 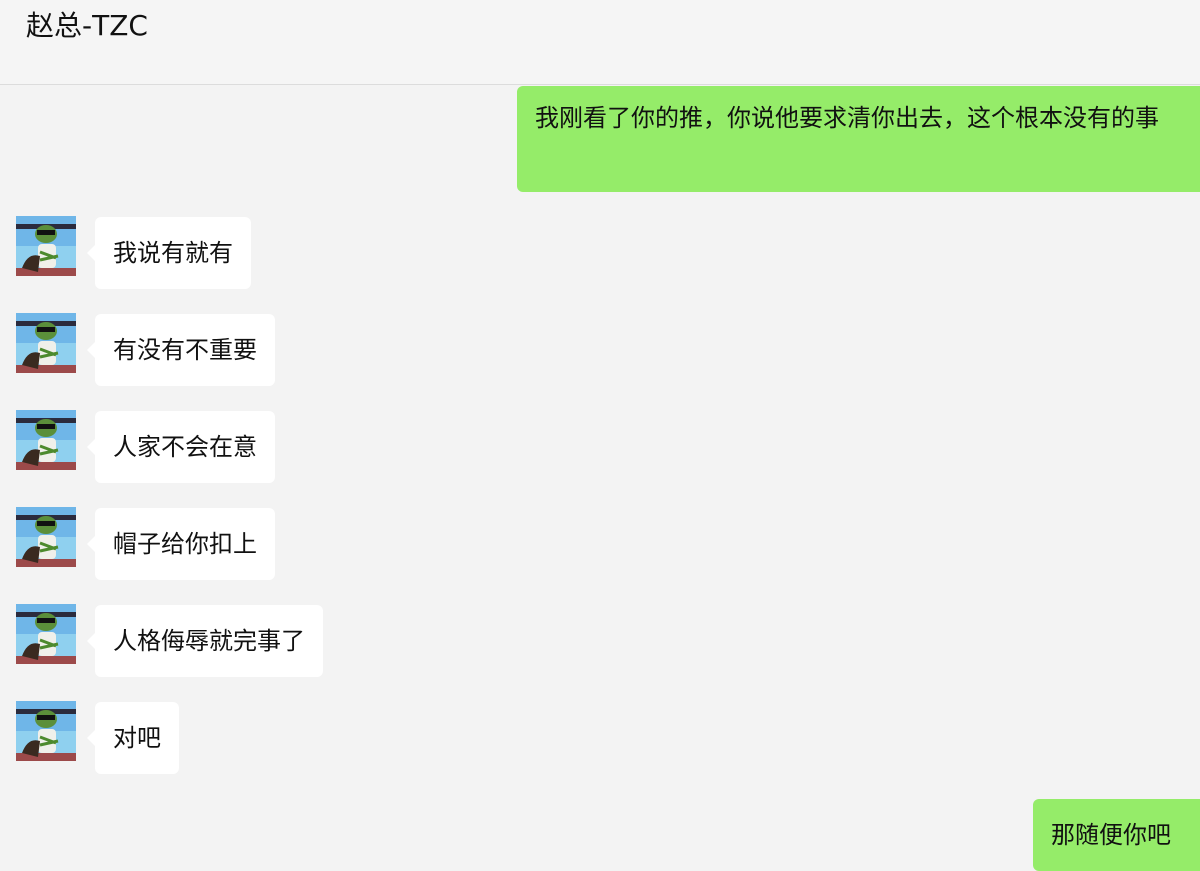 What do you see at coordinates (181, 544) in the screenshot?
I see `message-bubble-incoming: 帽子给你扣上` at bounding box center [181, 544].